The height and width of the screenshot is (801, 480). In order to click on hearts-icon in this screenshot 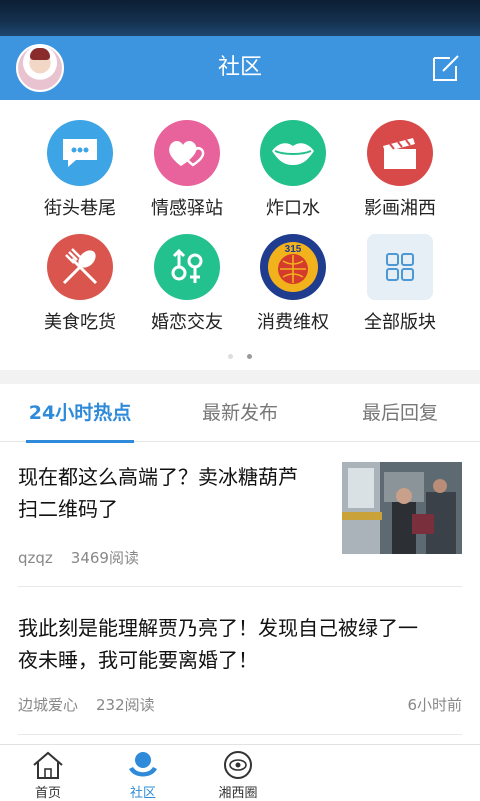, I will do `click(187, 153)`.